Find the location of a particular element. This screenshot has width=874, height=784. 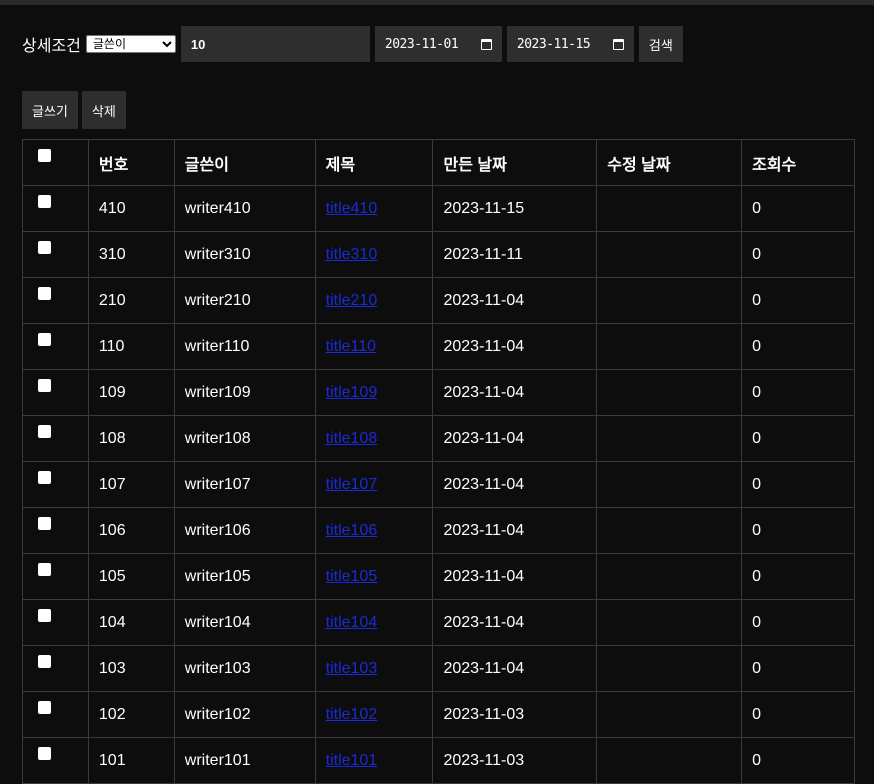

delete-button: 삭제 is located at coordinates (103, 110).